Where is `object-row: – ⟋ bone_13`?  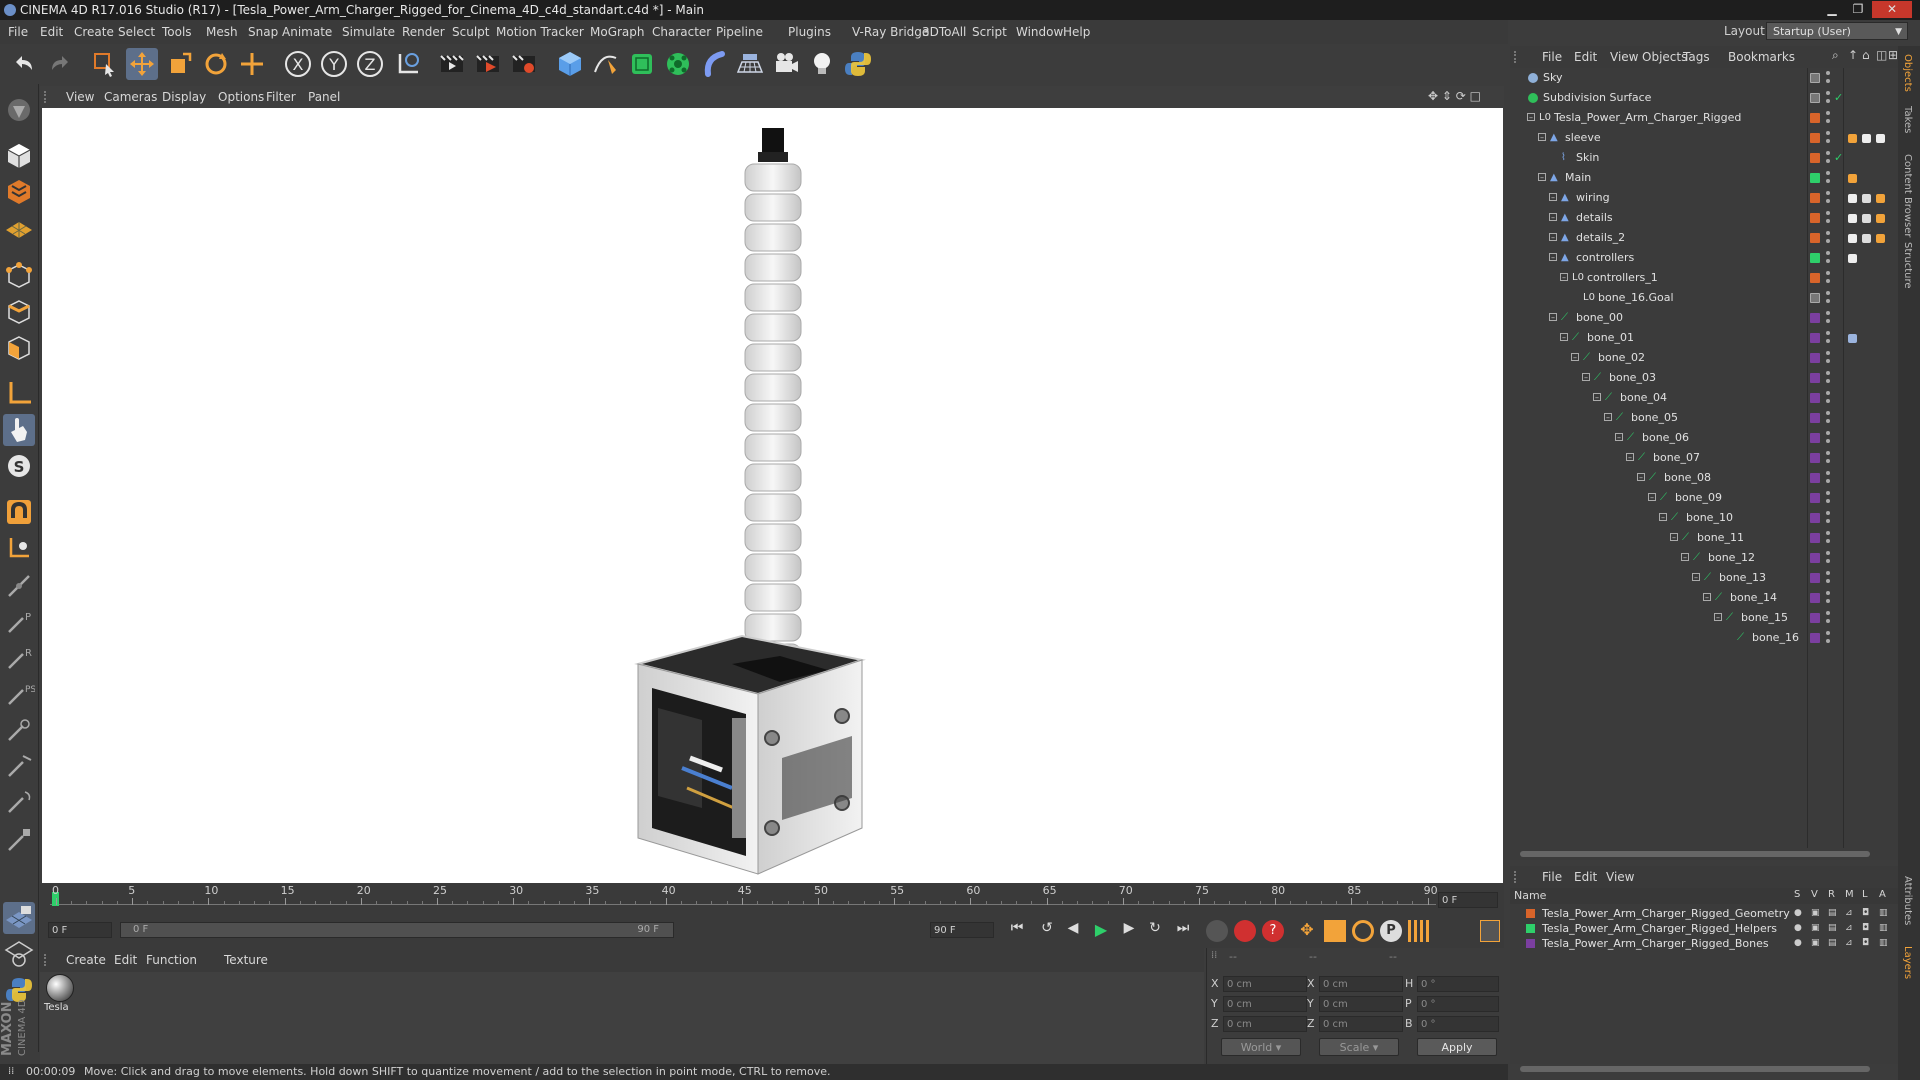 object-row: – ⟋ bone_13 is located at coordinates (1704, 578).